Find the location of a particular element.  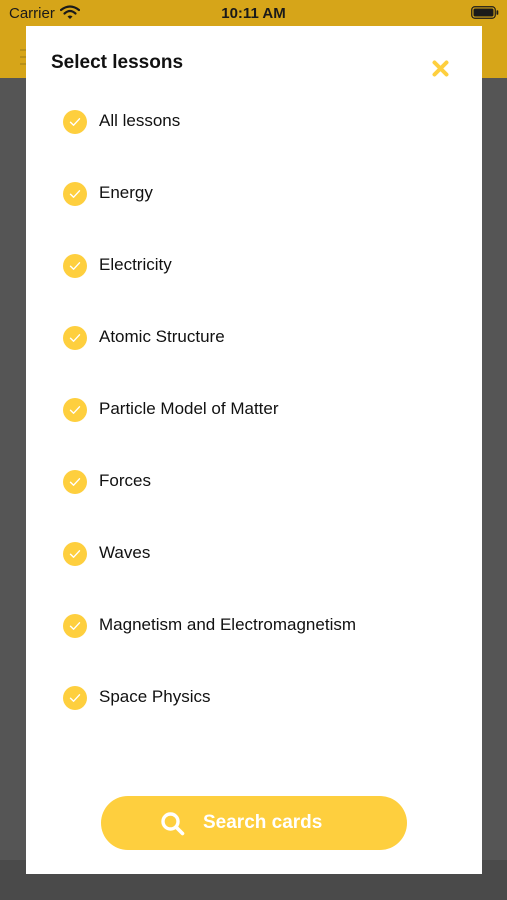

close-icon is located at coordinates (440, 68).